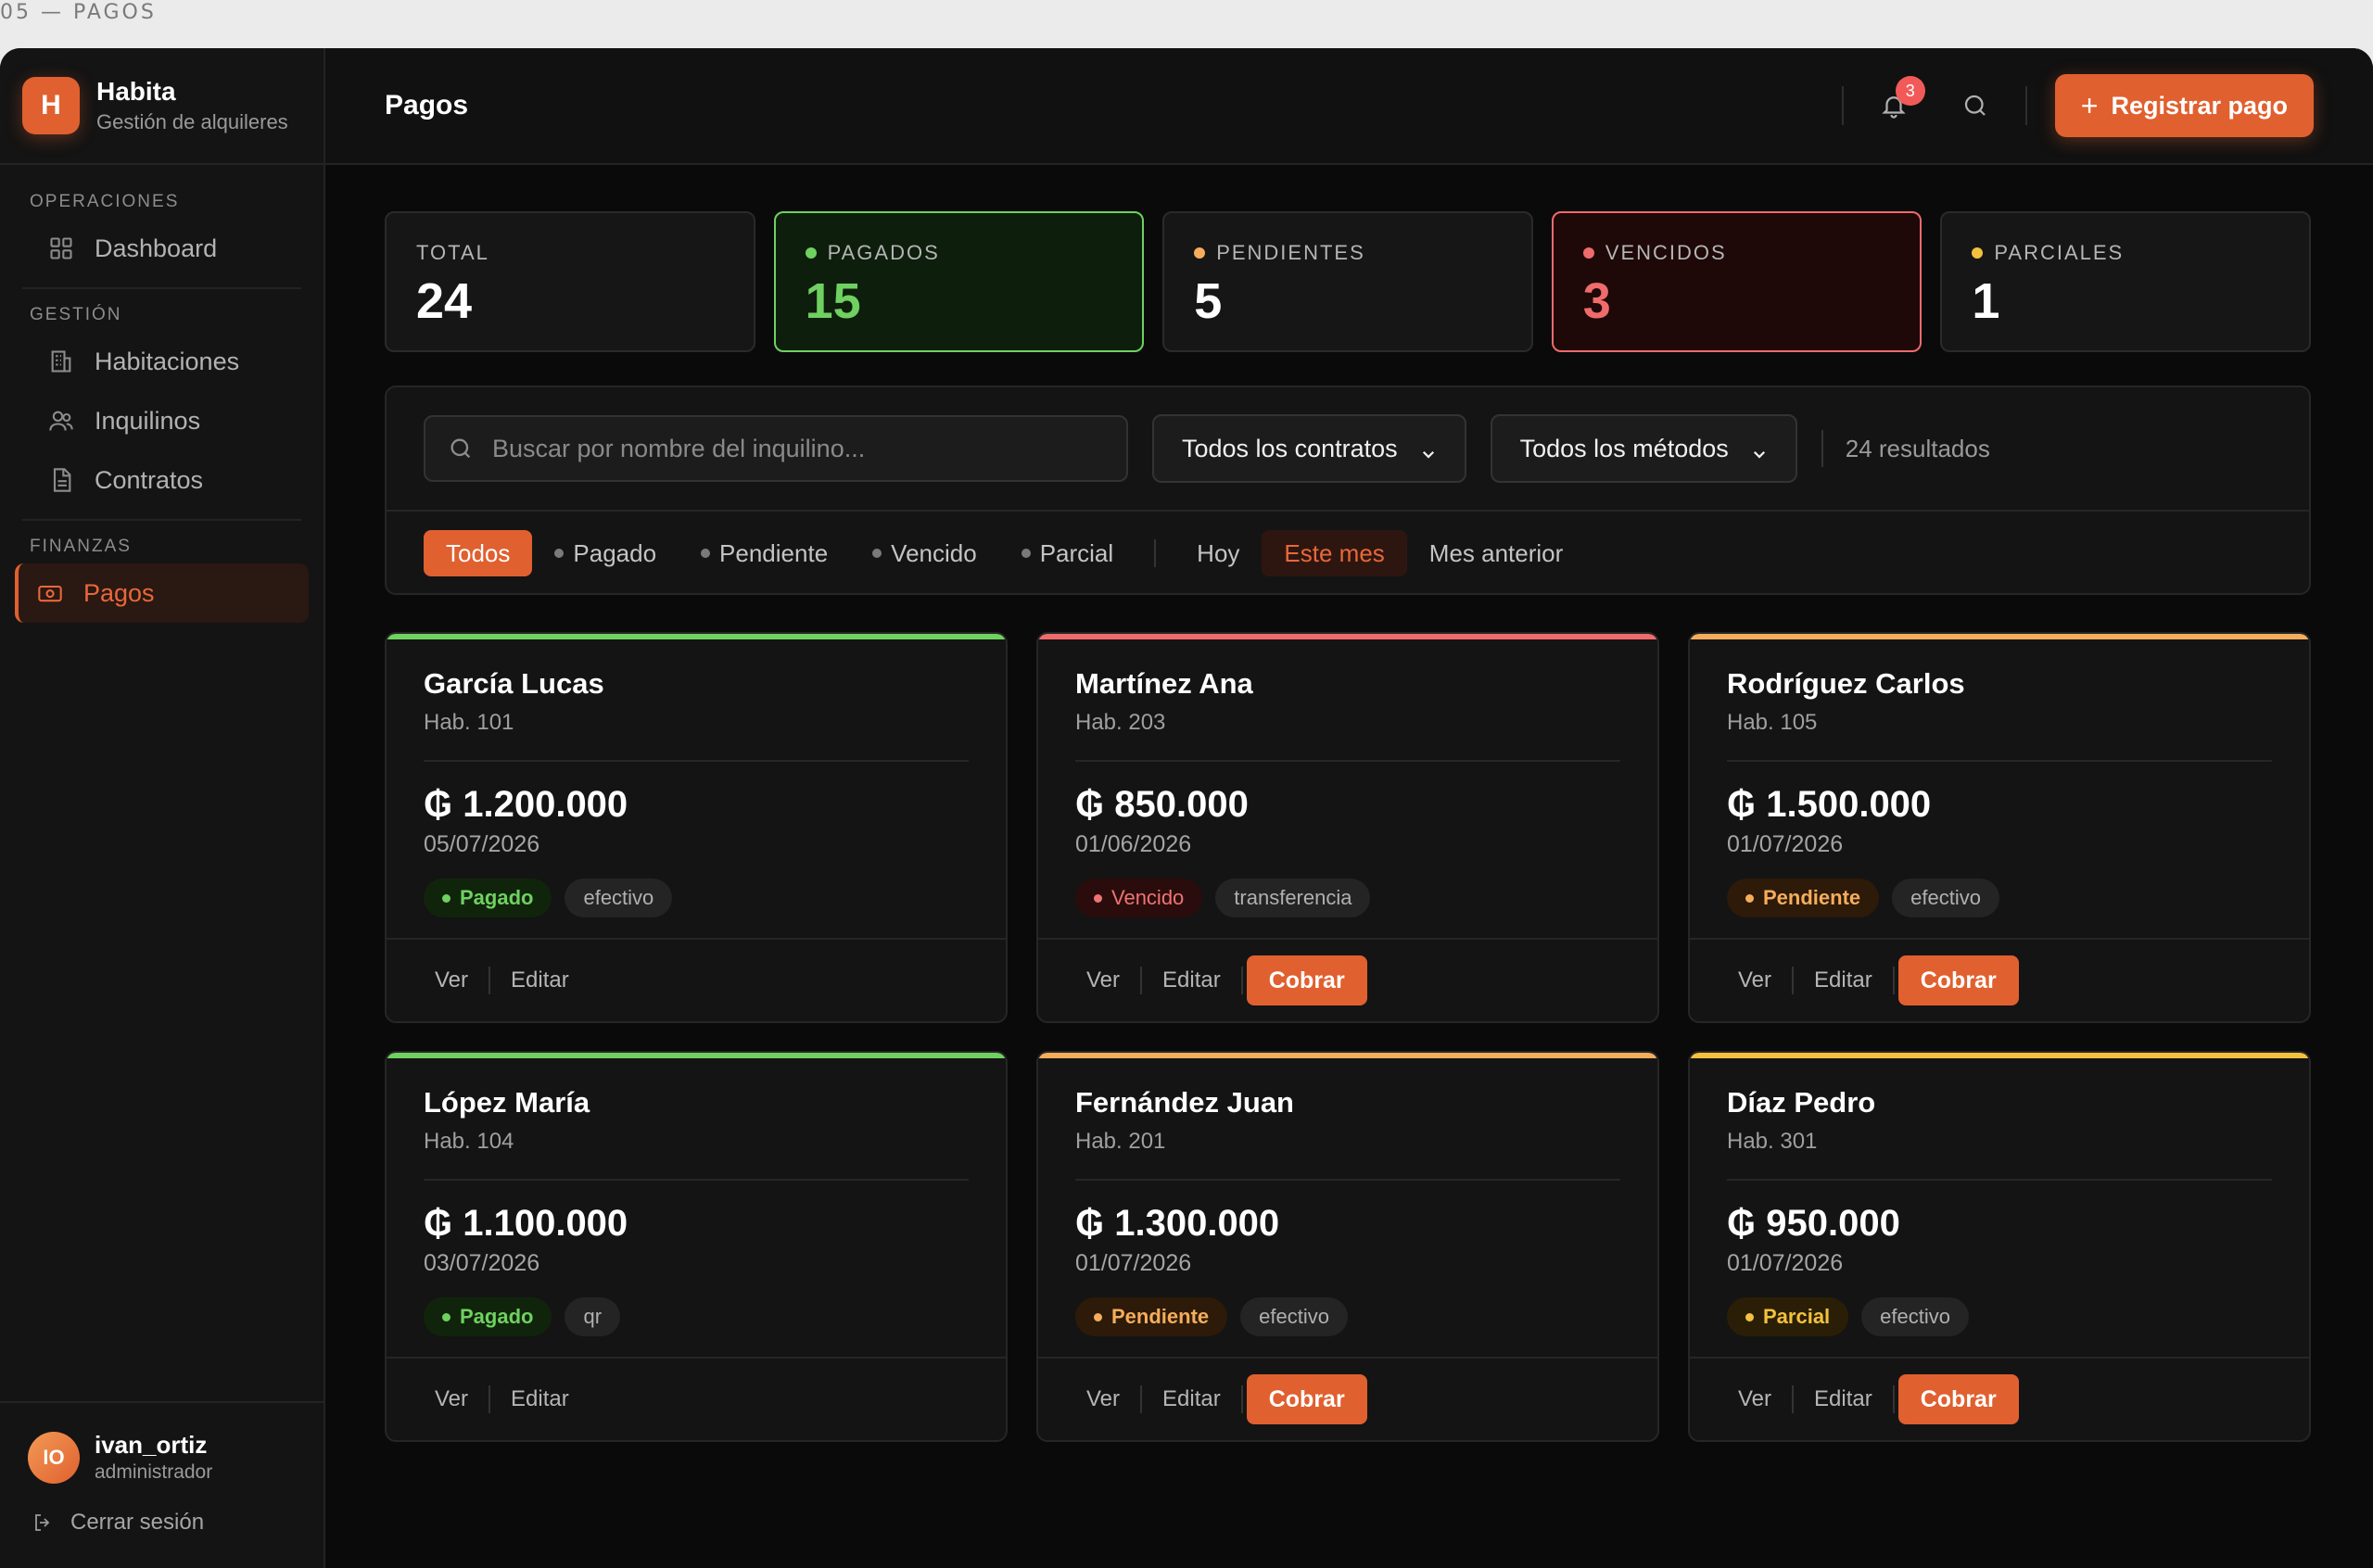 Image resolution: width=2373 pixels, height=1568 pixels. I want to click on sidebar-item-dashboard: Dashboard, so click(162, 248).